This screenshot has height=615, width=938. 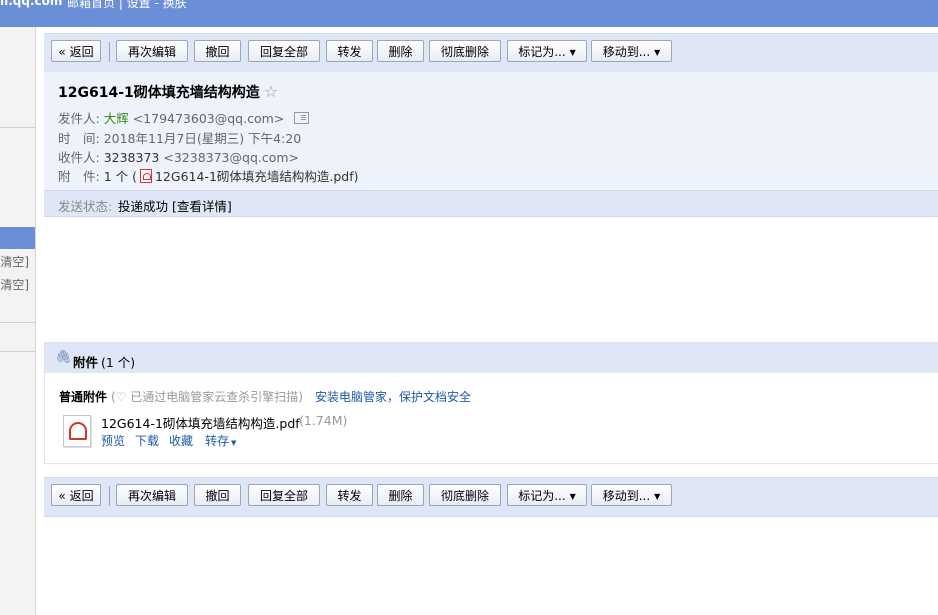 What do you see at coordinates (85, 206) in the screenshot?
I see `send-status-label: 发送状态:` at bounding box center [85, 206].